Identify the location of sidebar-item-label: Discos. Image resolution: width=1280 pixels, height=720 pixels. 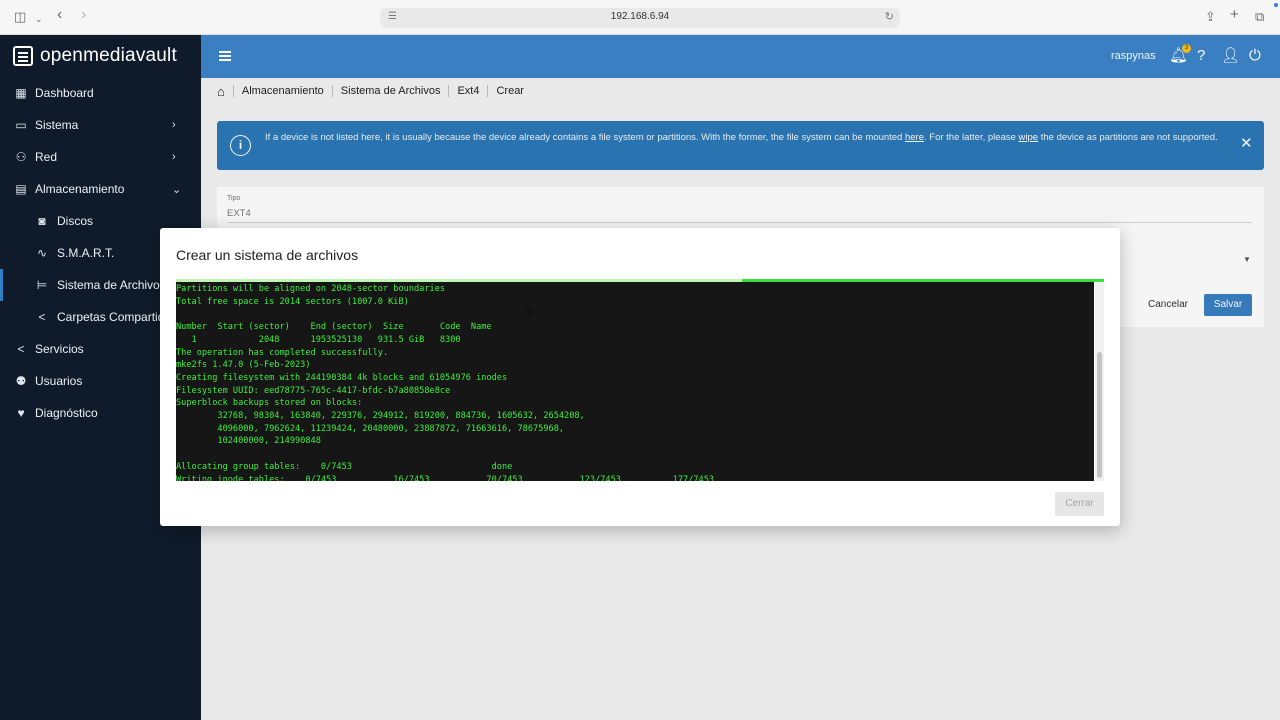
(75, 221).